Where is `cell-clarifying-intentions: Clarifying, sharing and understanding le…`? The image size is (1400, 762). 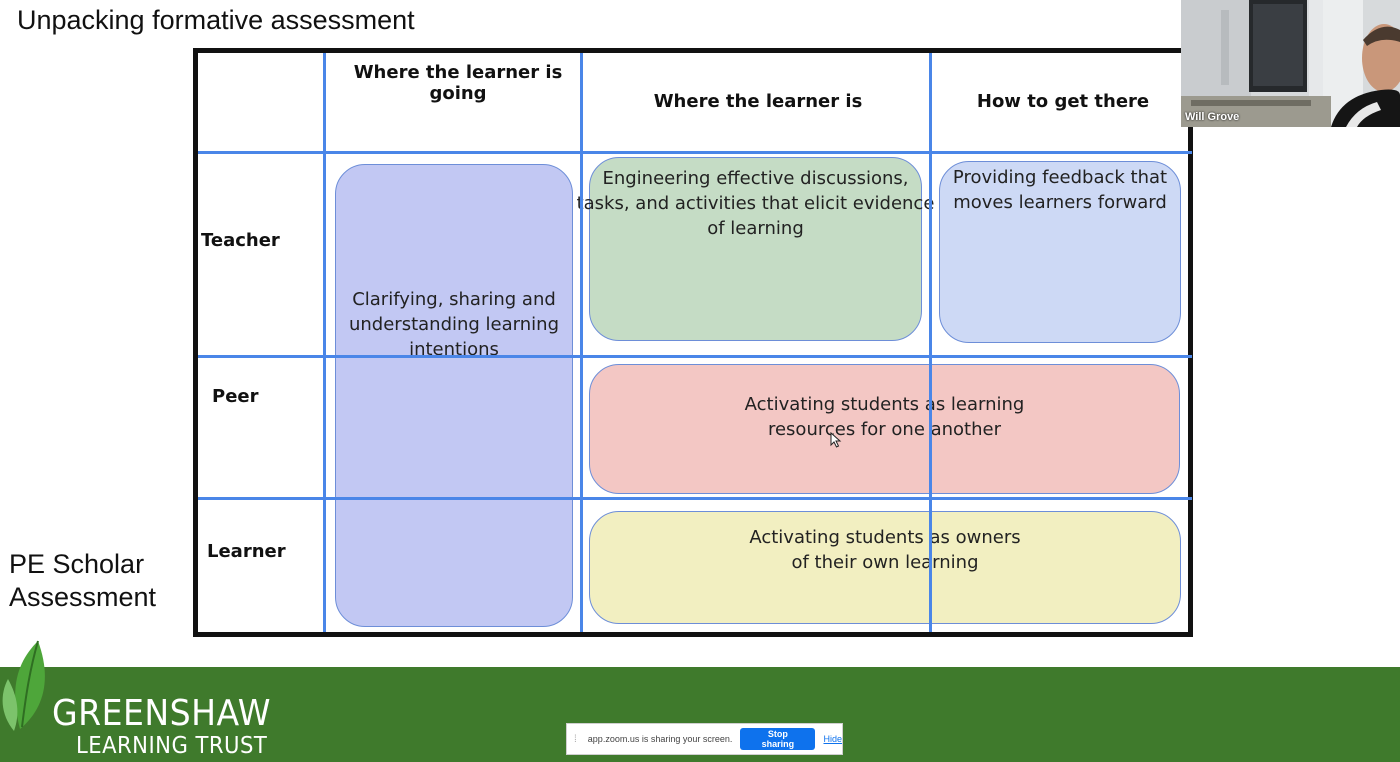 cell-clarifying-intentions: Clarifying, sharing and understanding le… is located at coordinates (454, 395).